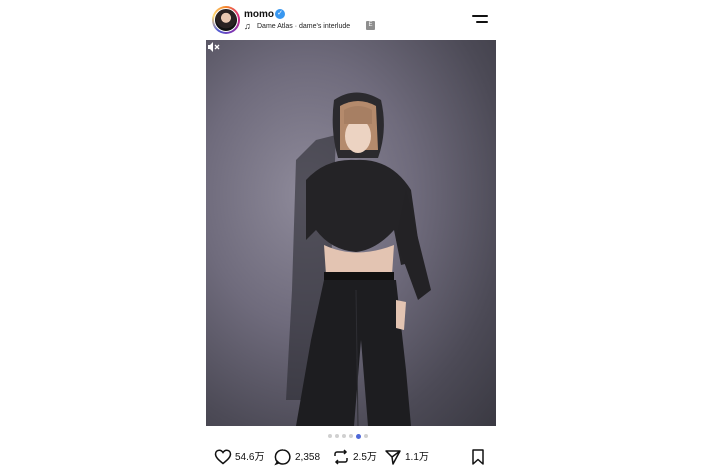 The height and width of the screenshot is (468, 702). What do you see at coordinates (480, 19) in the screenshot?
I see `menu-icon` at bounding box center [480, 19].